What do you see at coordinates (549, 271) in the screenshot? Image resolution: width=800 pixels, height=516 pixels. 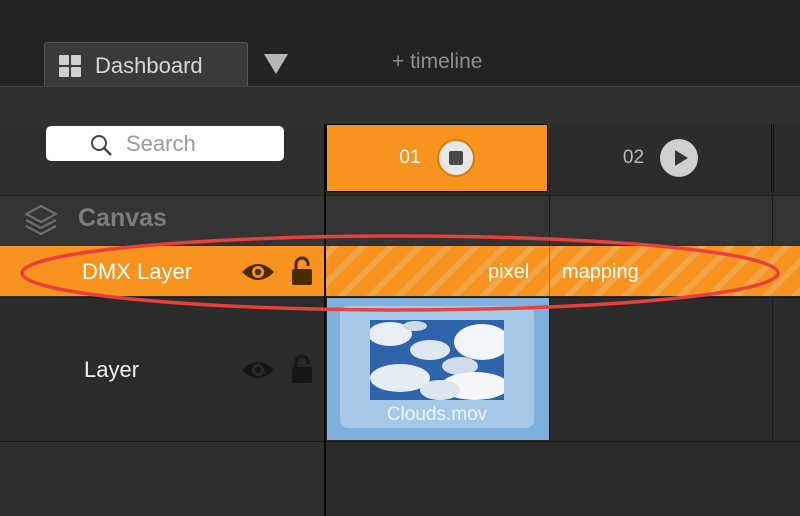 I see `clip-divider` at bounding box center [549, 271].